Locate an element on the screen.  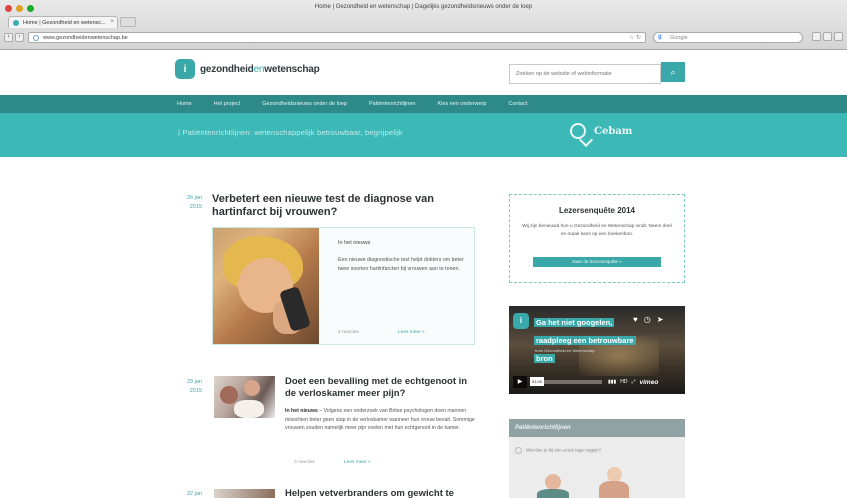
play-icon: ▶ is located at coordinates (520, 382).